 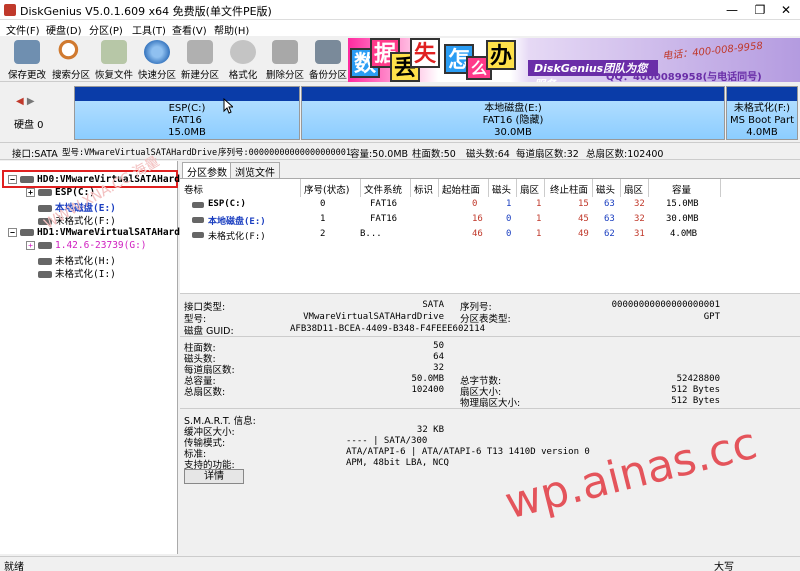 What do you see at coordinates (583, 234) in the screenshot?
I see `cell-end-cyl: 49` at bounding box center [583, 234].